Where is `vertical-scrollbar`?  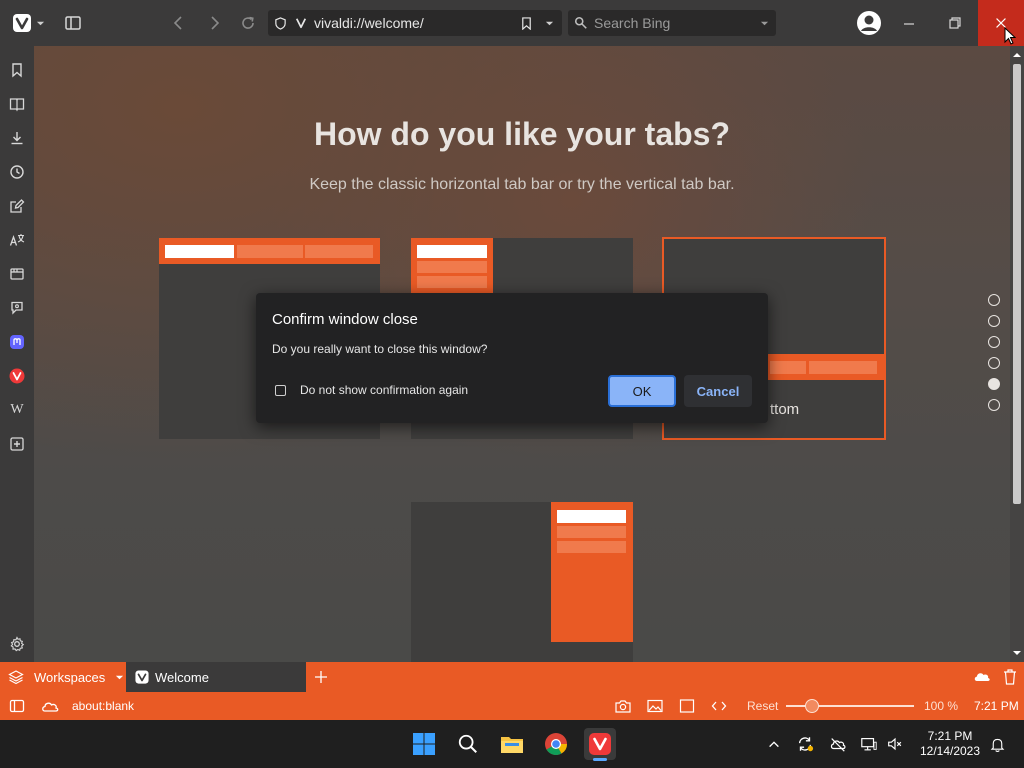
vertical-scrollbar is located at coordinates (1017, 354).